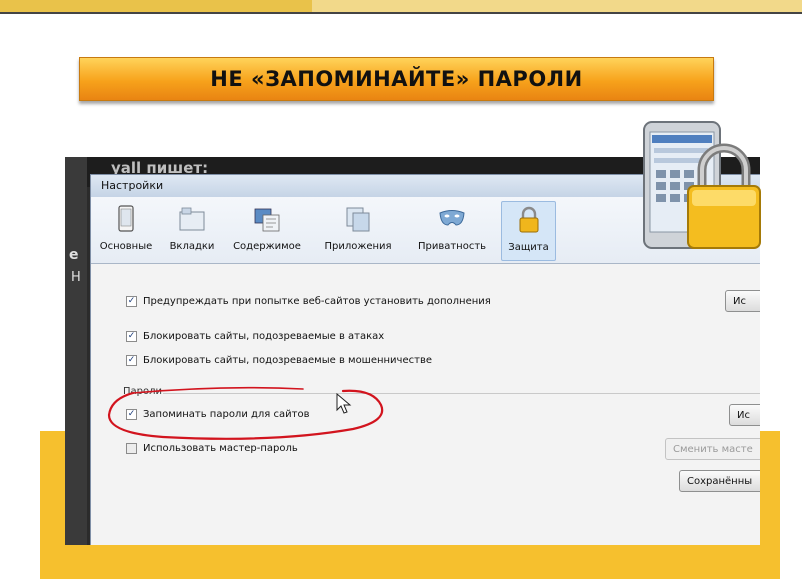  I want to click on header-rule, so click(401, 13).